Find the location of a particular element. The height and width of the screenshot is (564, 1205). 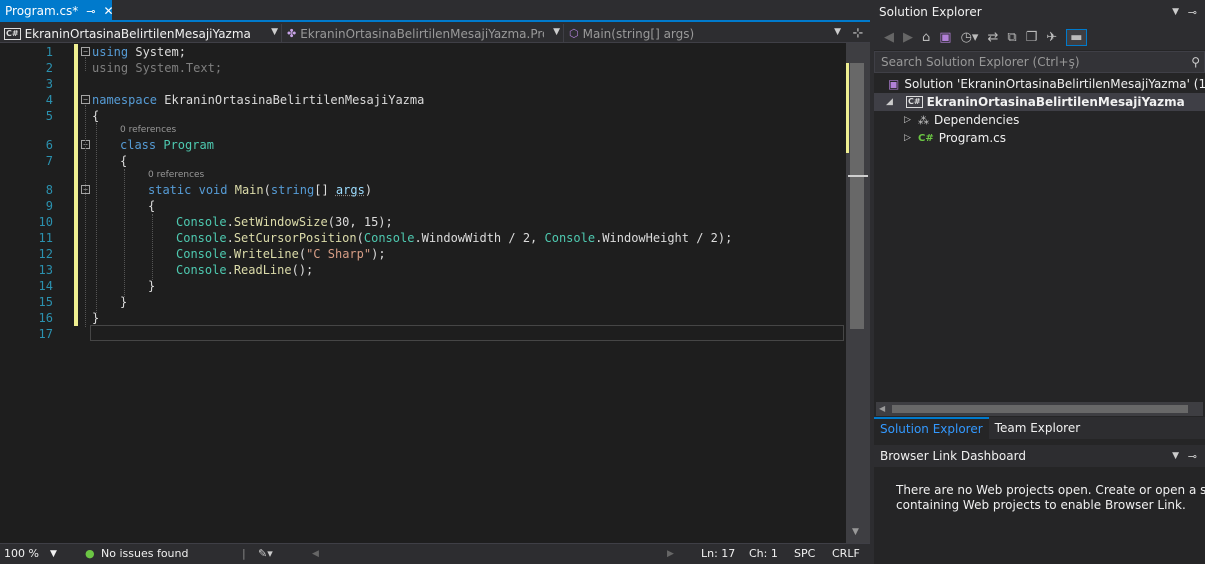

change-marker is located at coordinates (76, 185).